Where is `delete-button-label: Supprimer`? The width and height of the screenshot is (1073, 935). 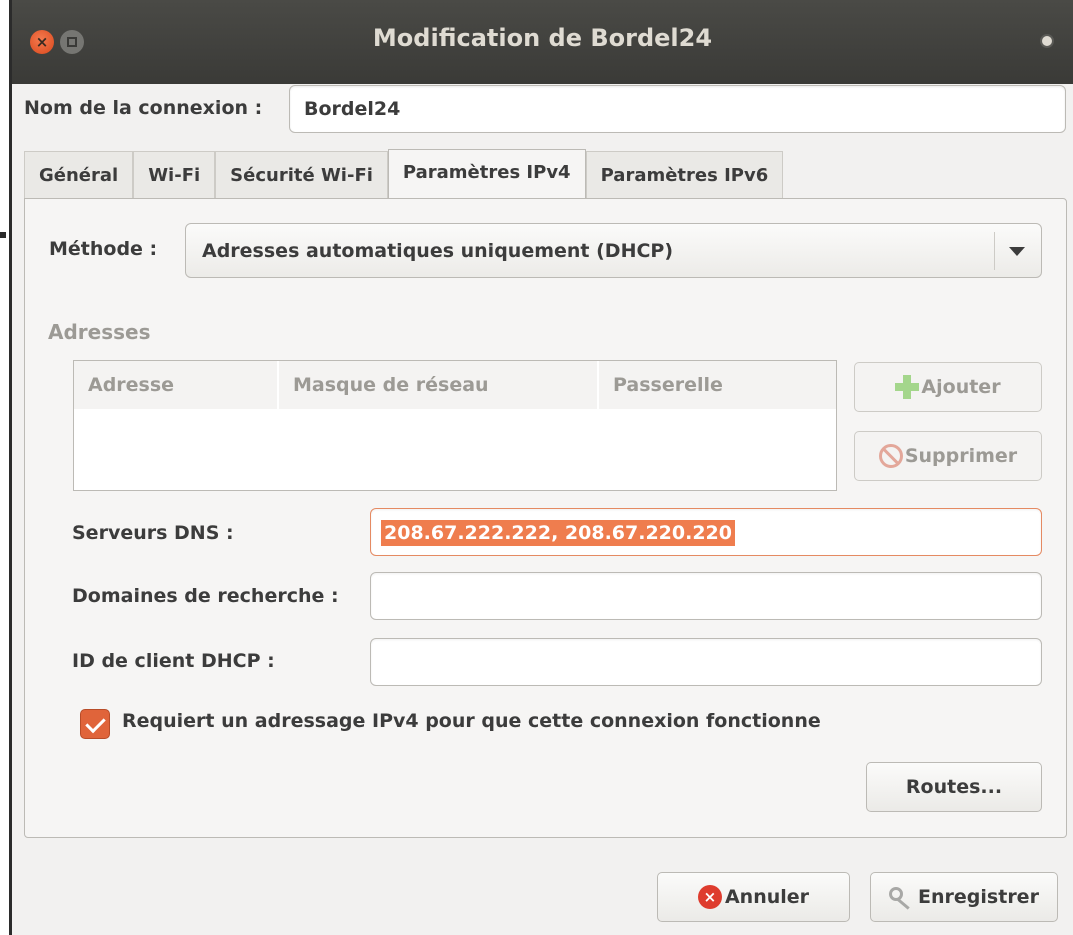
delete-button-label: Supprimer is located at coordinates (961, 456).